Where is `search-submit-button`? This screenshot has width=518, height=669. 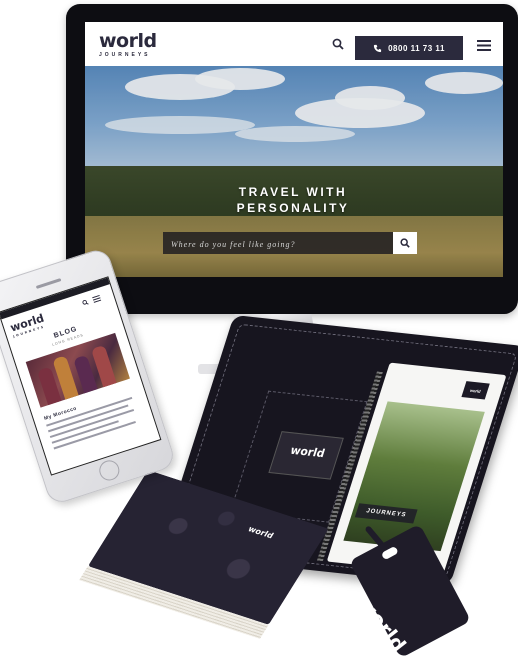 search-submit-button is located at coordinates (405, 243).